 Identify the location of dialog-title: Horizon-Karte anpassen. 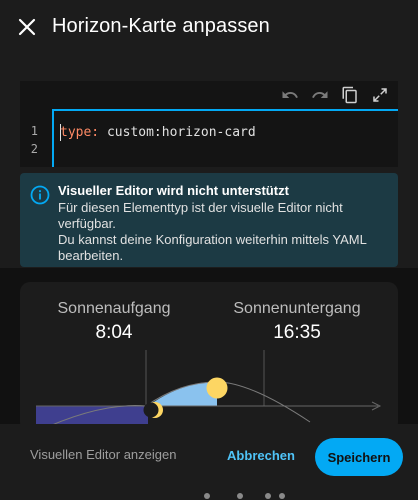
(161, 26).